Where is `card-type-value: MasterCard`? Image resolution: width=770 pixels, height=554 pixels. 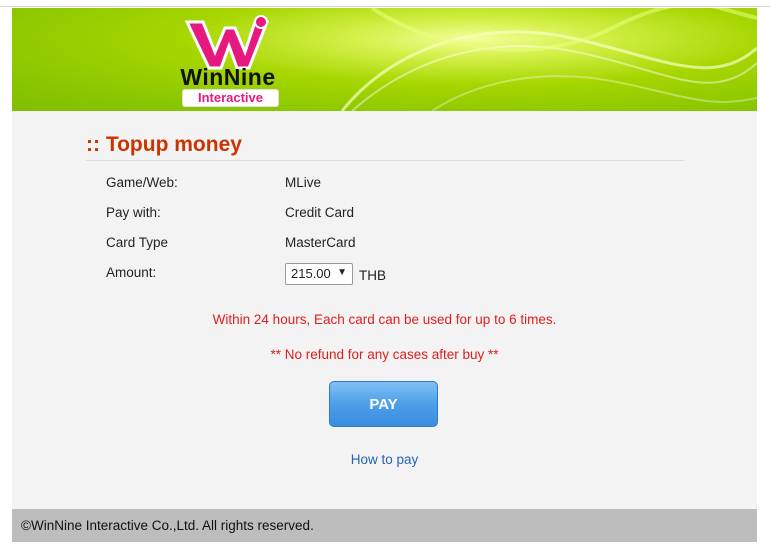
card-type-value: MasterCard is located at coordinates (320, 242).